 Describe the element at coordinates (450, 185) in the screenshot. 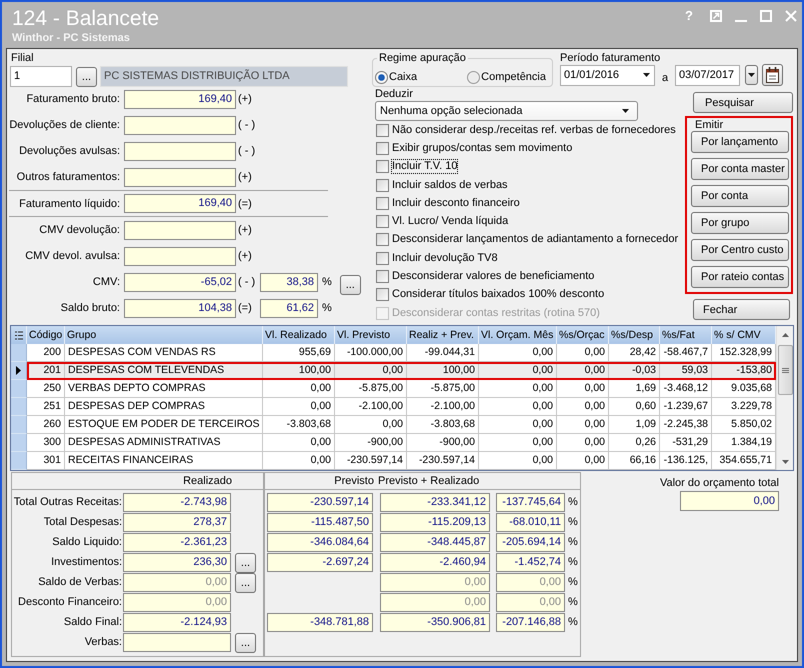

I see `checkbox-label: Incluir saldos de verbas` at that location.